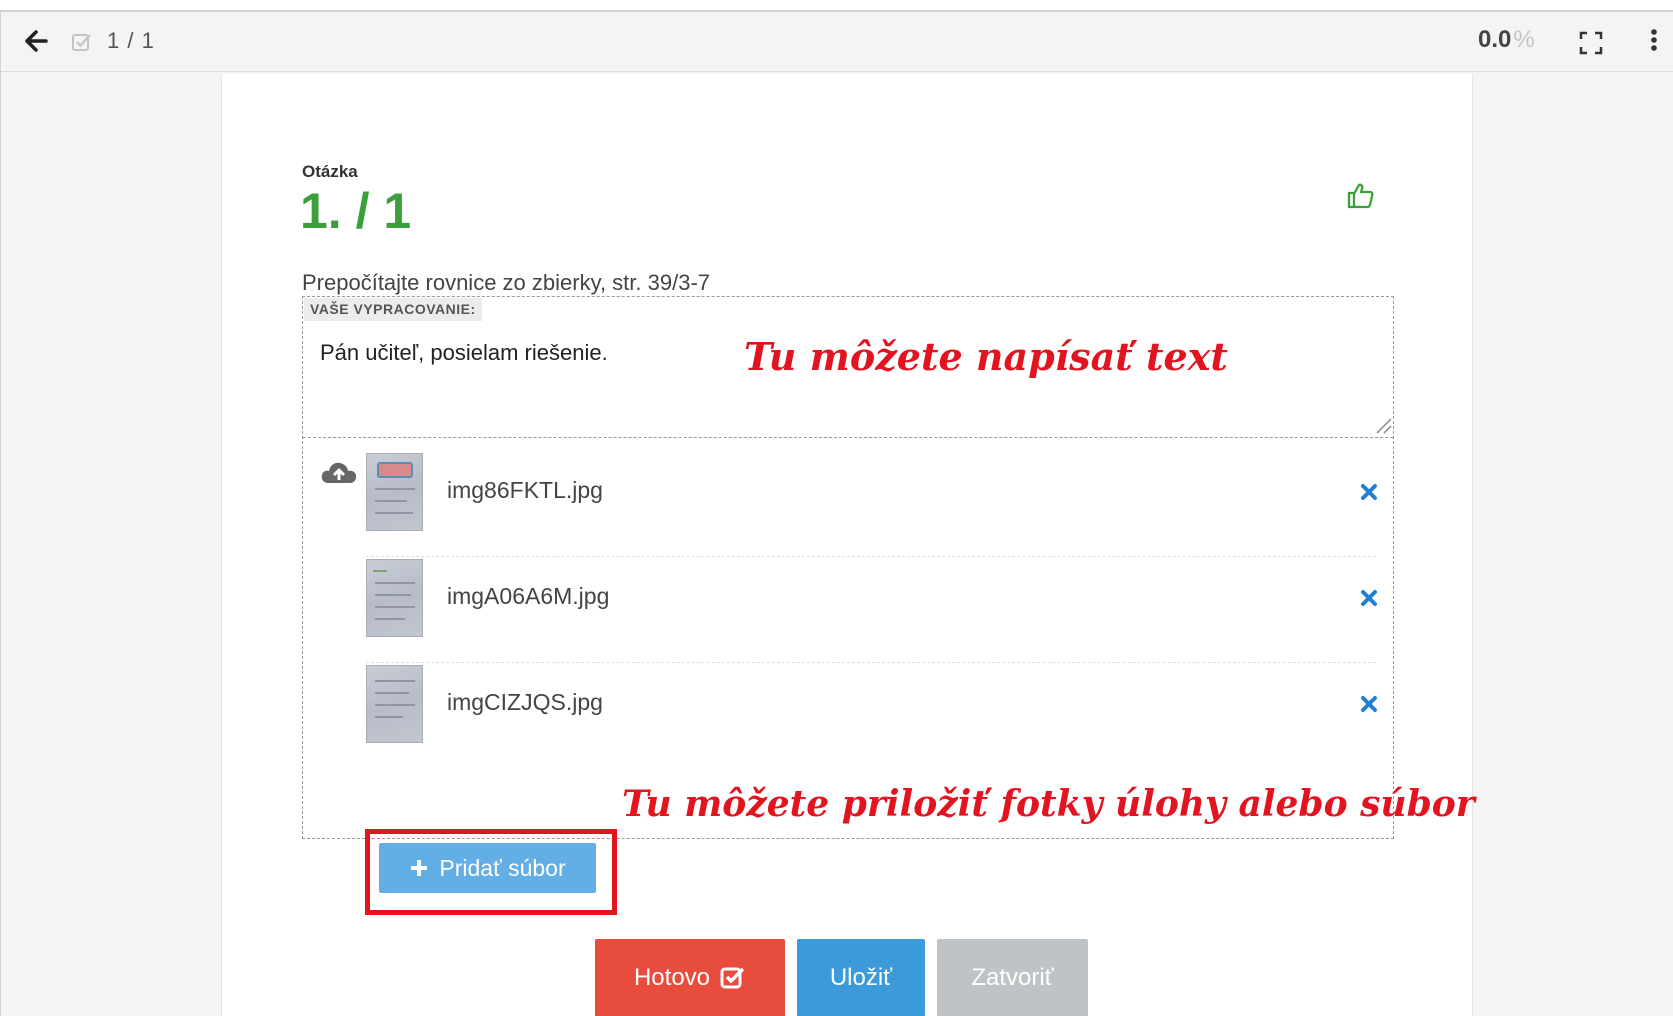  I want to click on add-file-button: Pridať súbor, so click(487, 868).